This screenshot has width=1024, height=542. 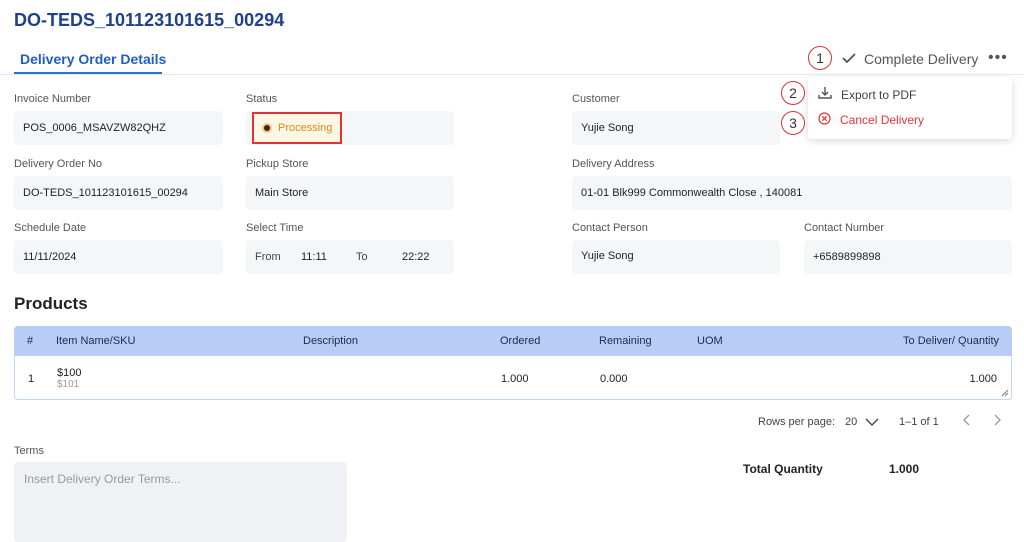 What do you see at coordinates (305, 128) in the screenshot?
I see `status-text: Processing` at bounding box center [305, 128].